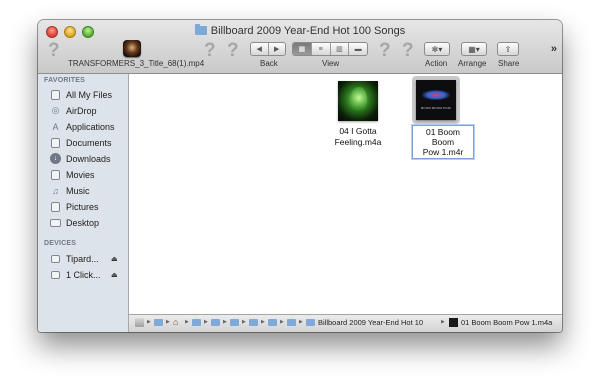  I want to click on share-button: ⇪, so click(508, 49).